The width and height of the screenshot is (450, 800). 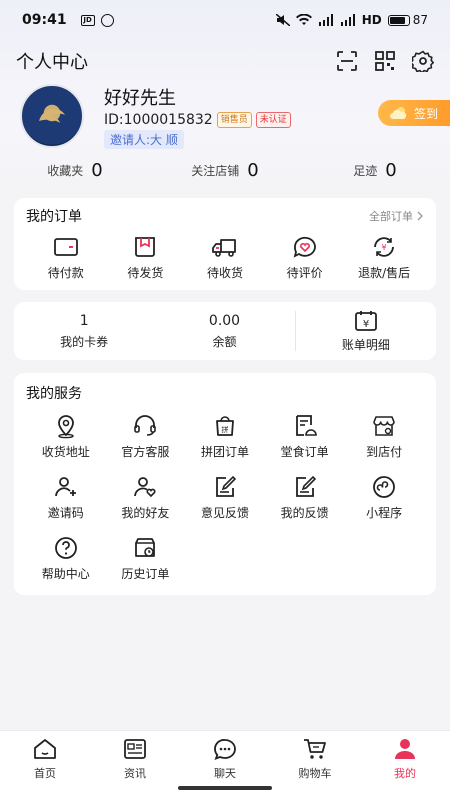 I want to click on service-dine-in-orders: 堂食订单, so click(x=305, y=436).